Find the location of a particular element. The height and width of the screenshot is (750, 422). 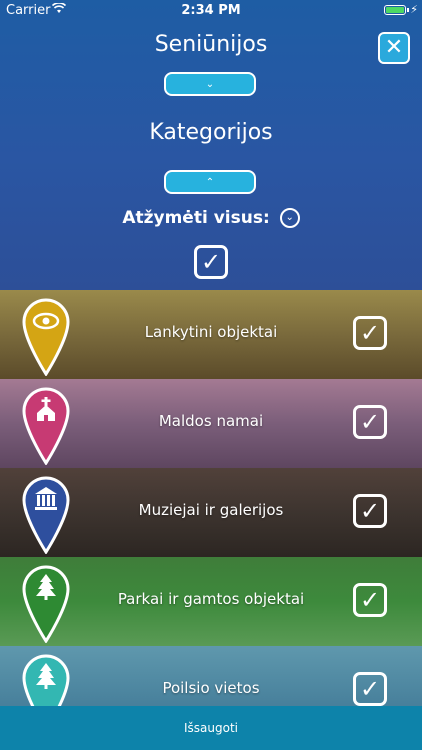

status-time: 2:34 PM is located at coordinates (211, 10).